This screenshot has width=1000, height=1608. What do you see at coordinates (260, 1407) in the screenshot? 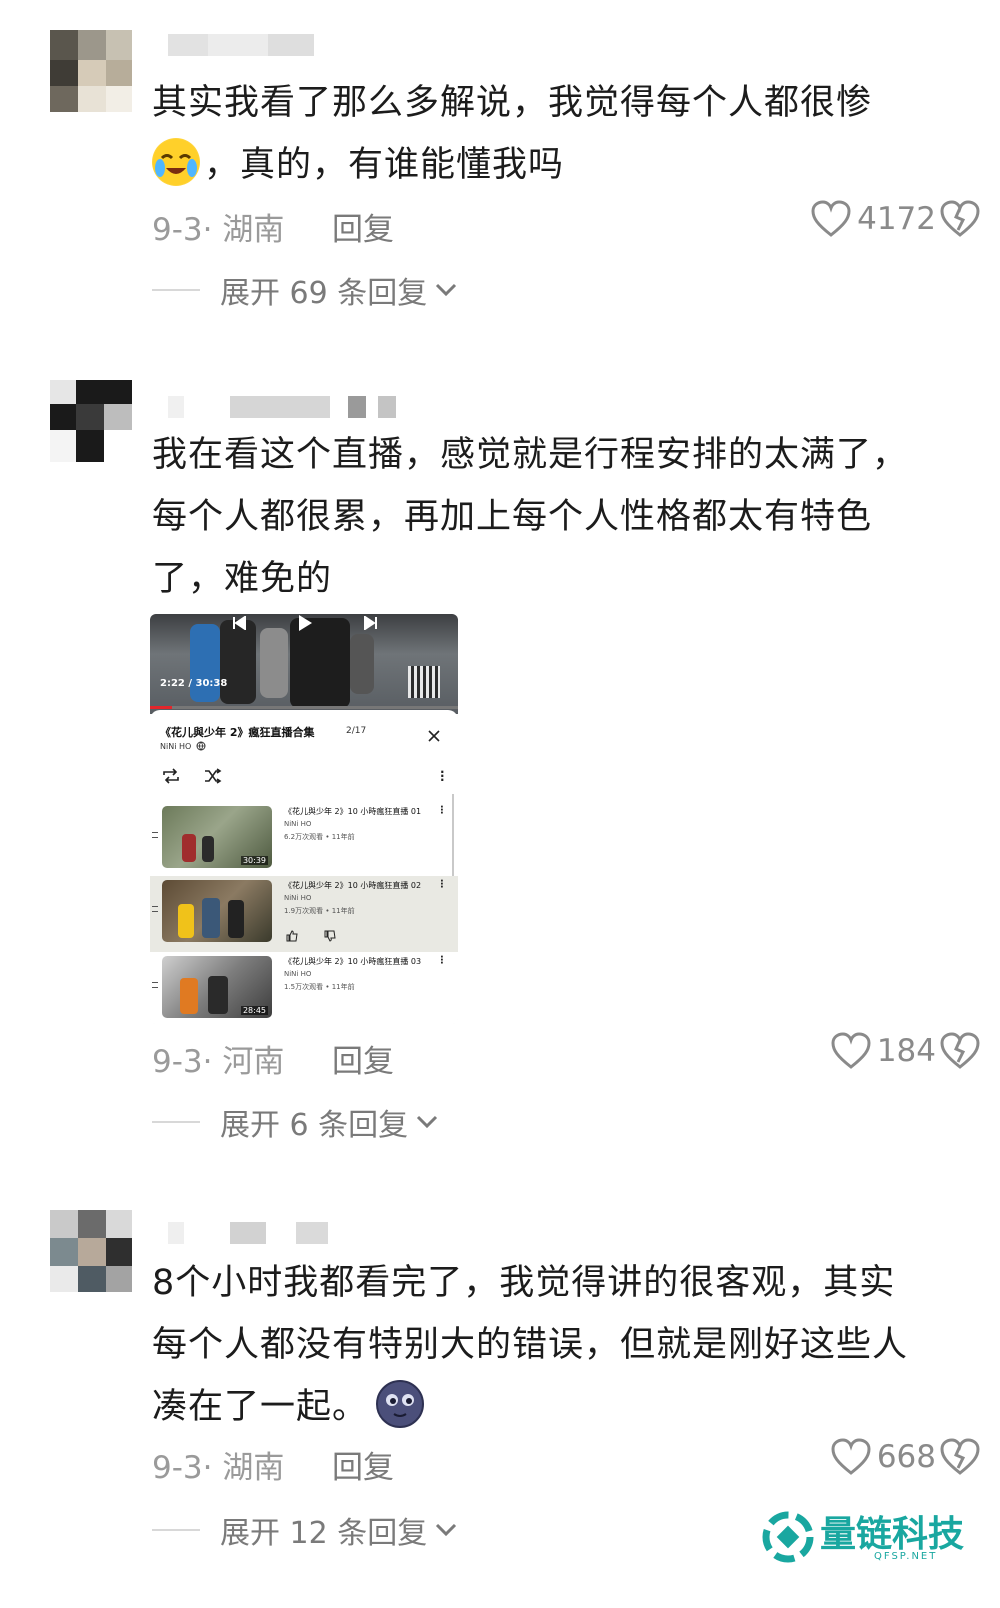
I see `comment-line: 凑在了一起。` at bounding box center [260, 1407].